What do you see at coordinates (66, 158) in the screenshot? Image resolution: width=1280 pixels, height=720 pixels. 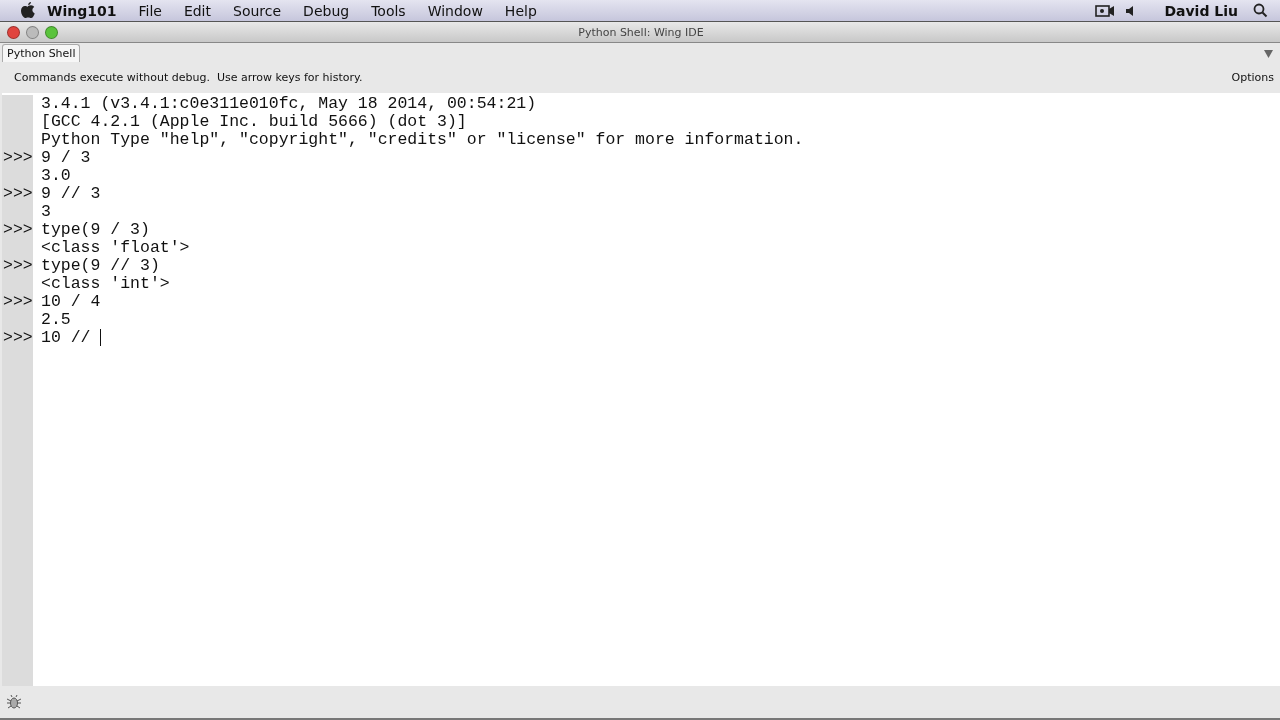 I see `shell-line: 9 / 3` at bounding box center [66, 158].